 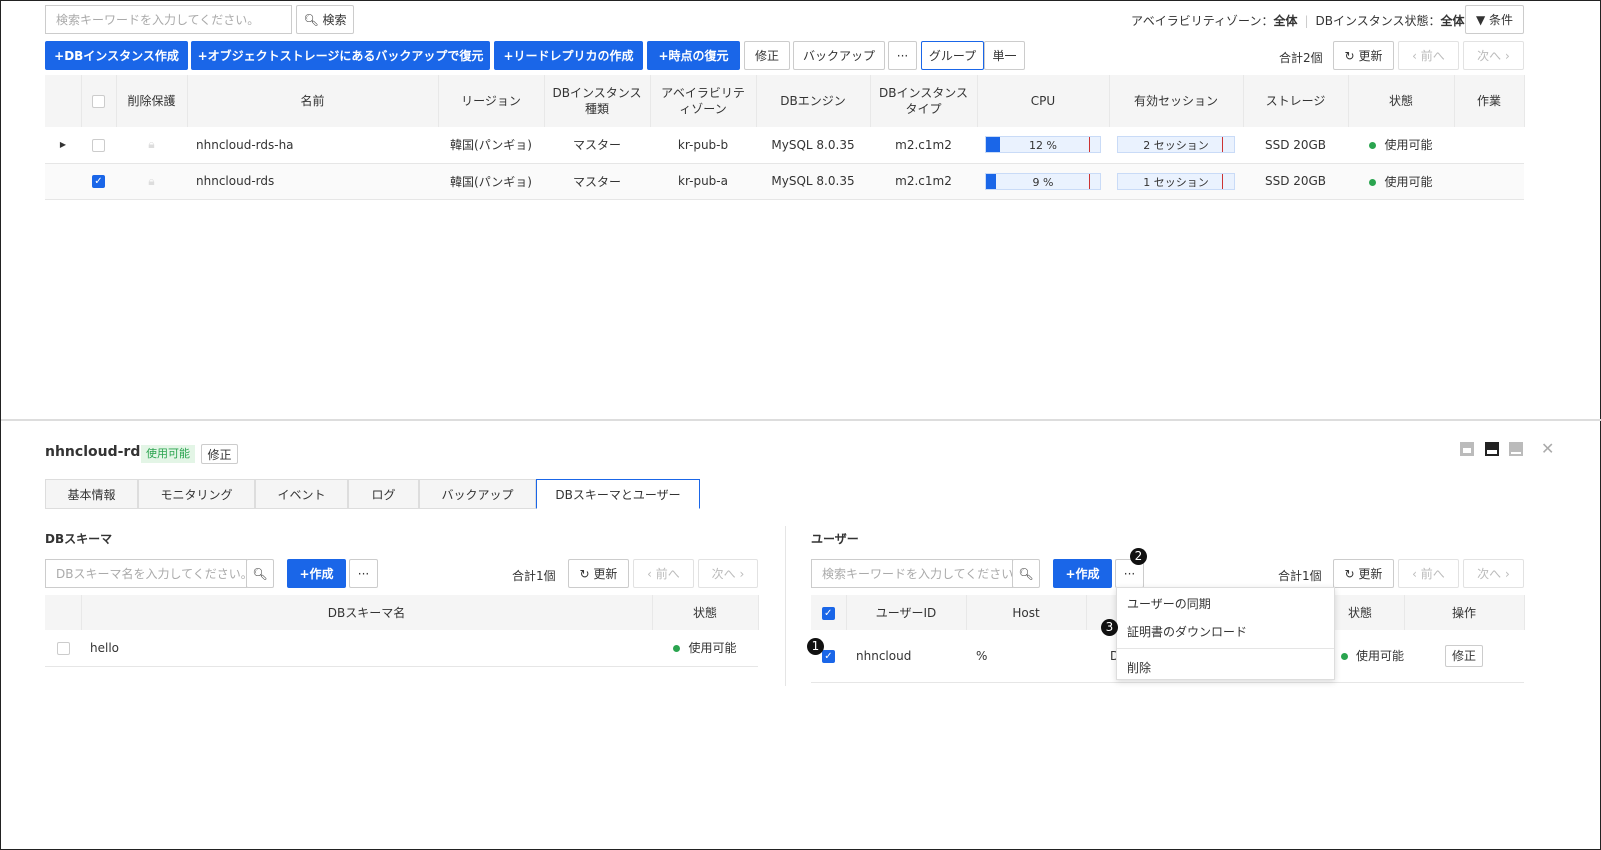 I want to click on next-button: 次へ ›, so click(x=1493, y=55).